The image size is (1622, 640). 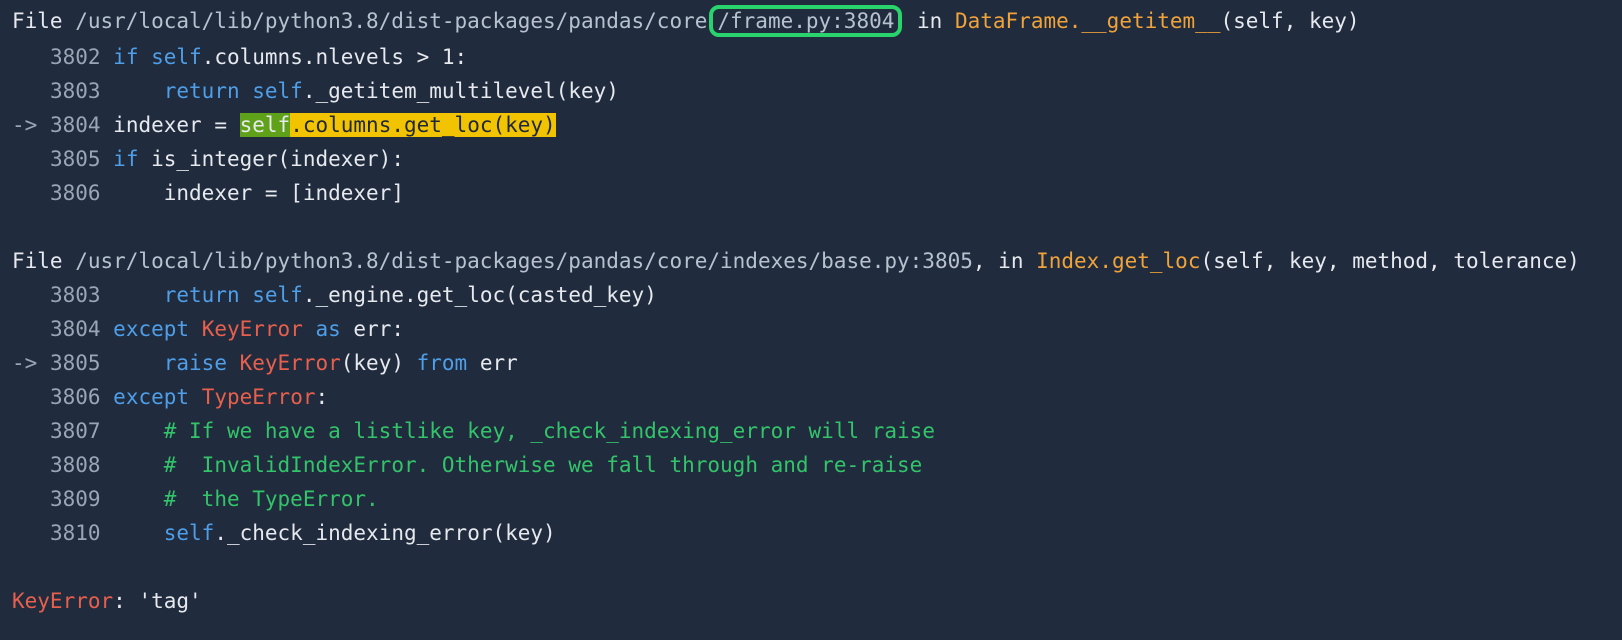 I want to click on code-line: 3810 self._check_indexing_error(key), so click(x=284, y=533).